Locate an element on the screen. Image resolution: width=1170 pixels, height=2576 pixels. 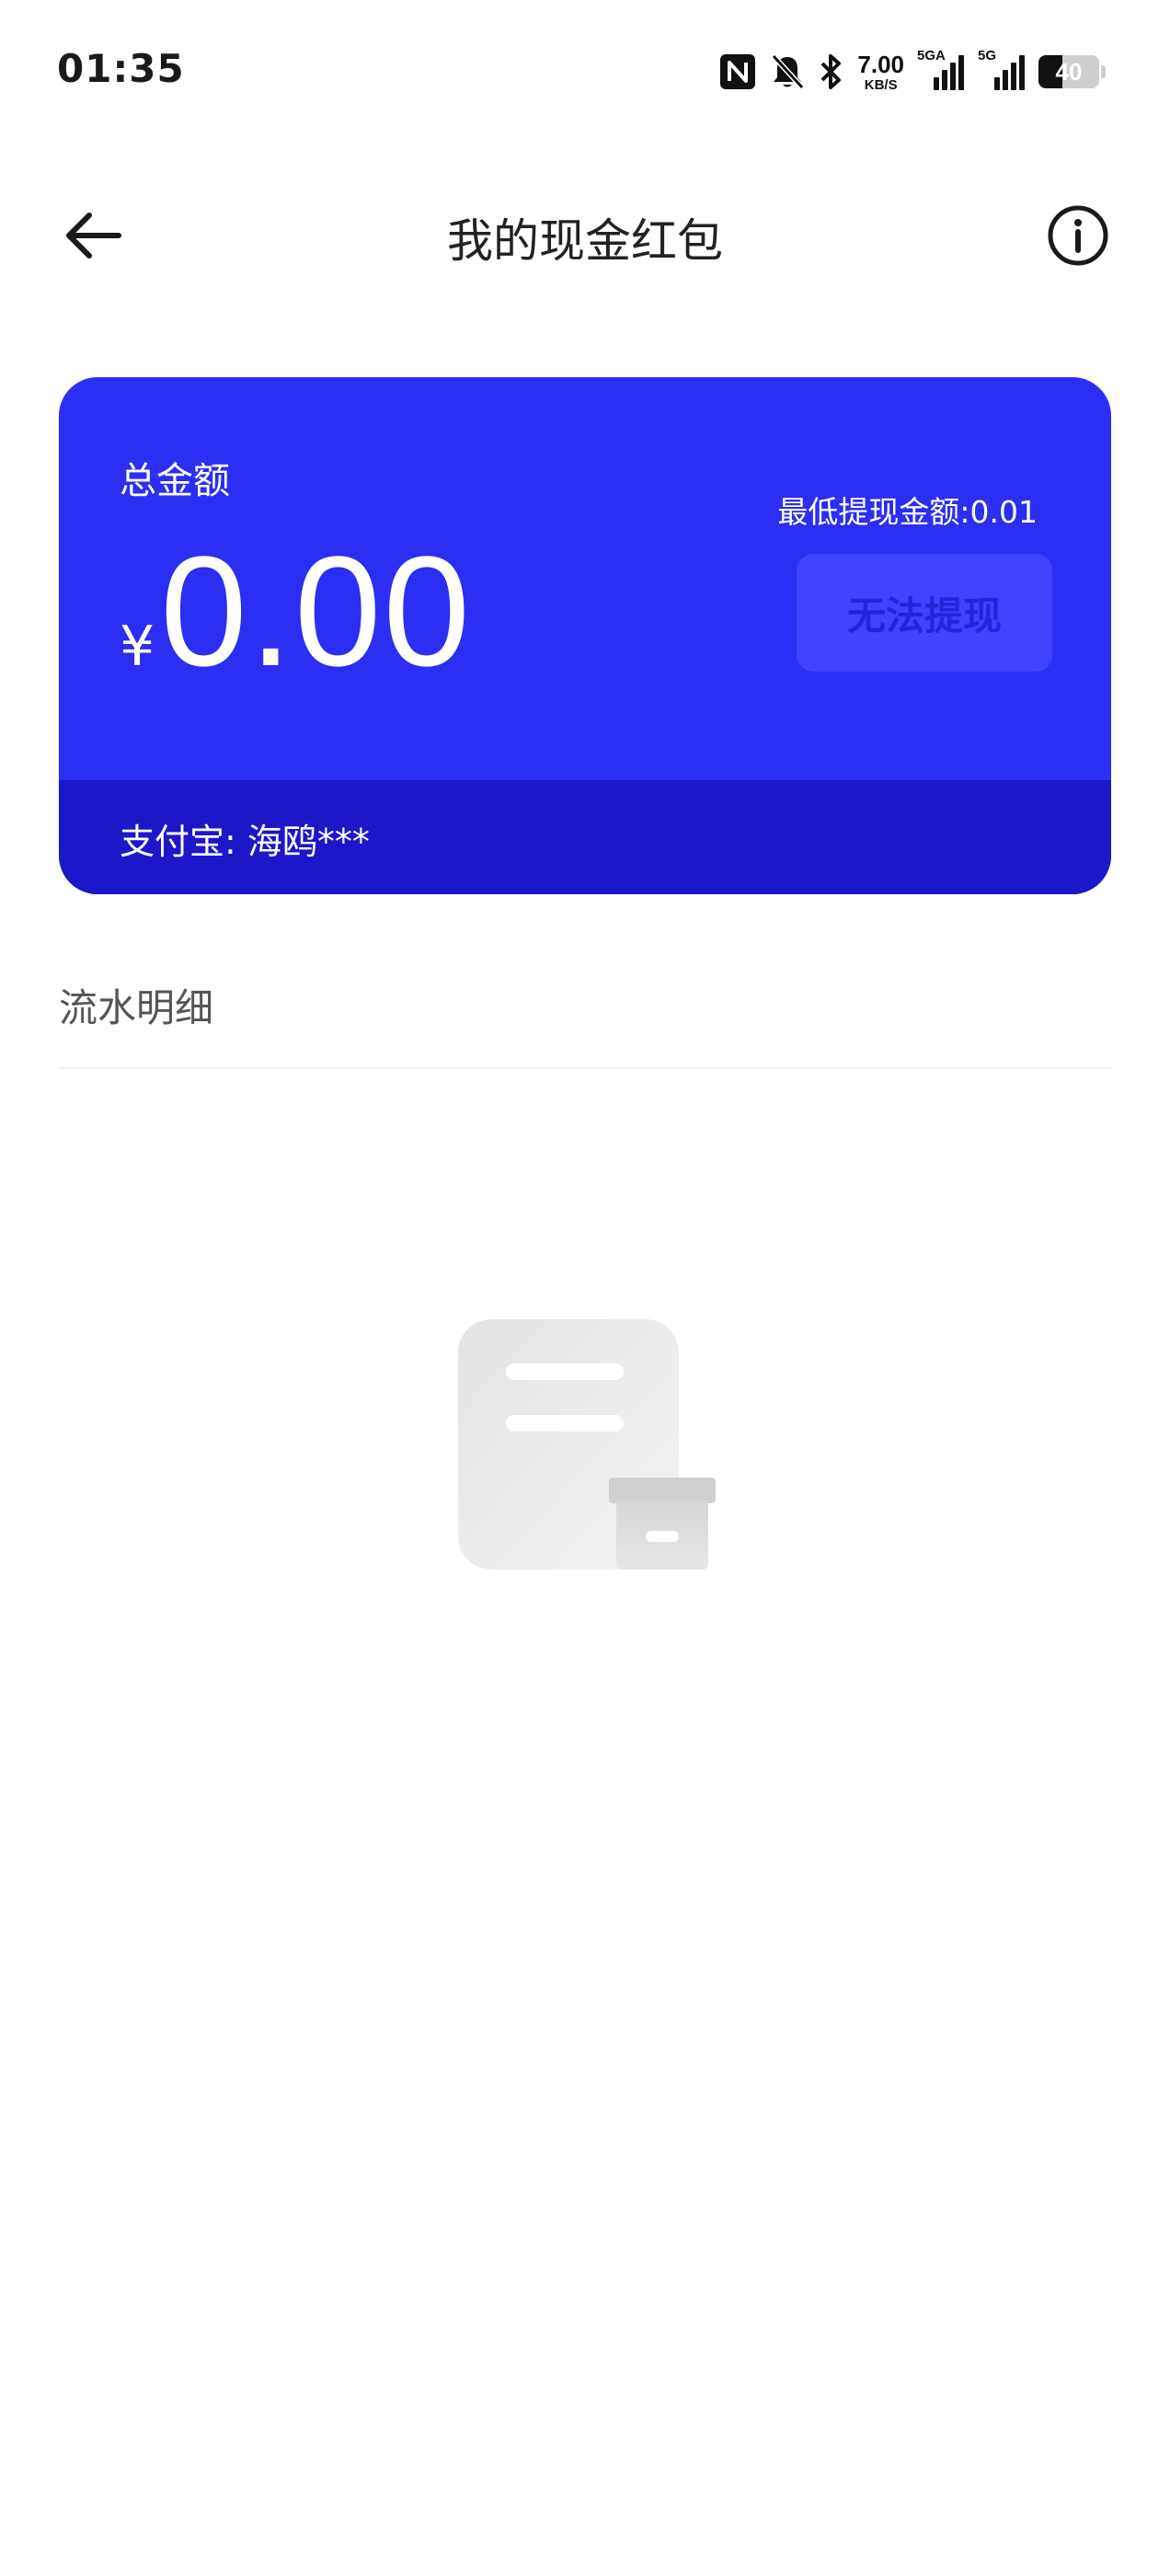
signal-icon: 5GA is located at coordinates (941, 70).